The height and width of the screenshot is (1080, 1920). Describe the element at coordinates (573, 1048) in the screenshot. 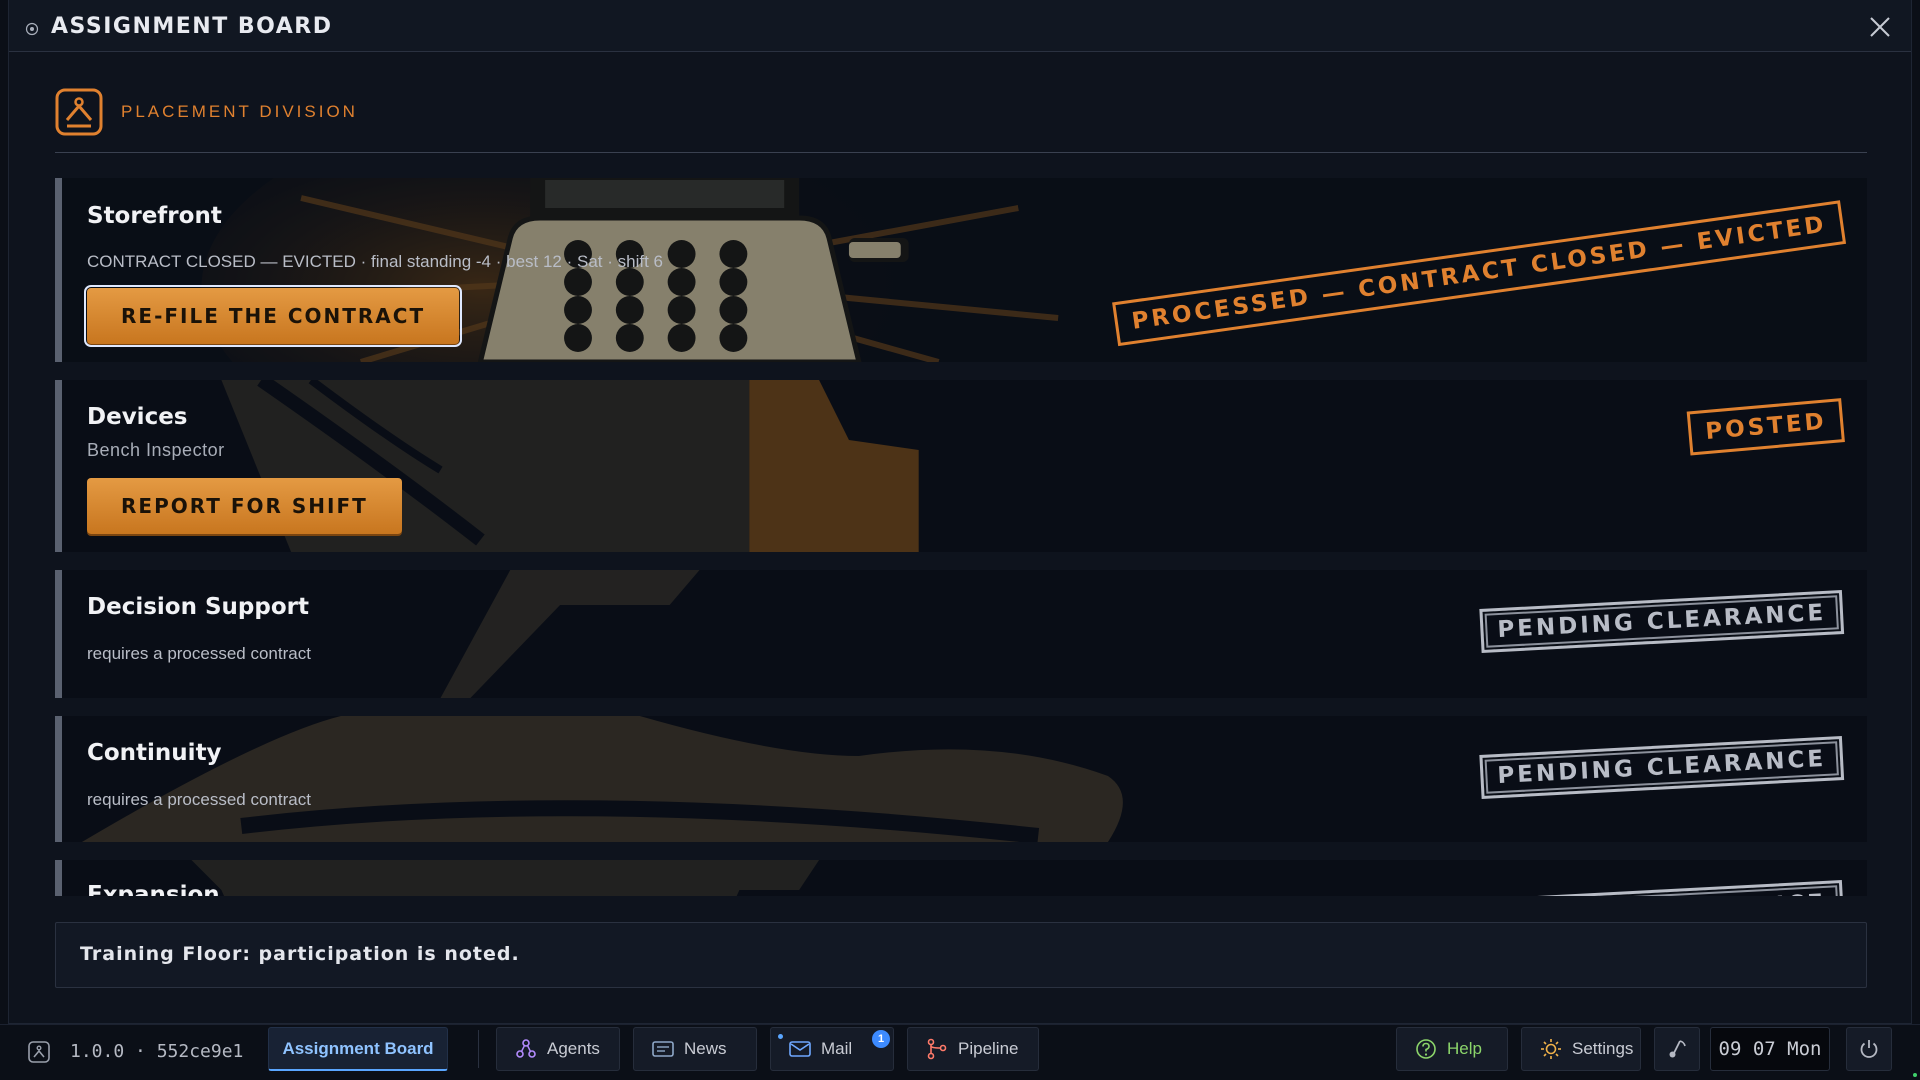

I see `agents-label: Agents` at that location.